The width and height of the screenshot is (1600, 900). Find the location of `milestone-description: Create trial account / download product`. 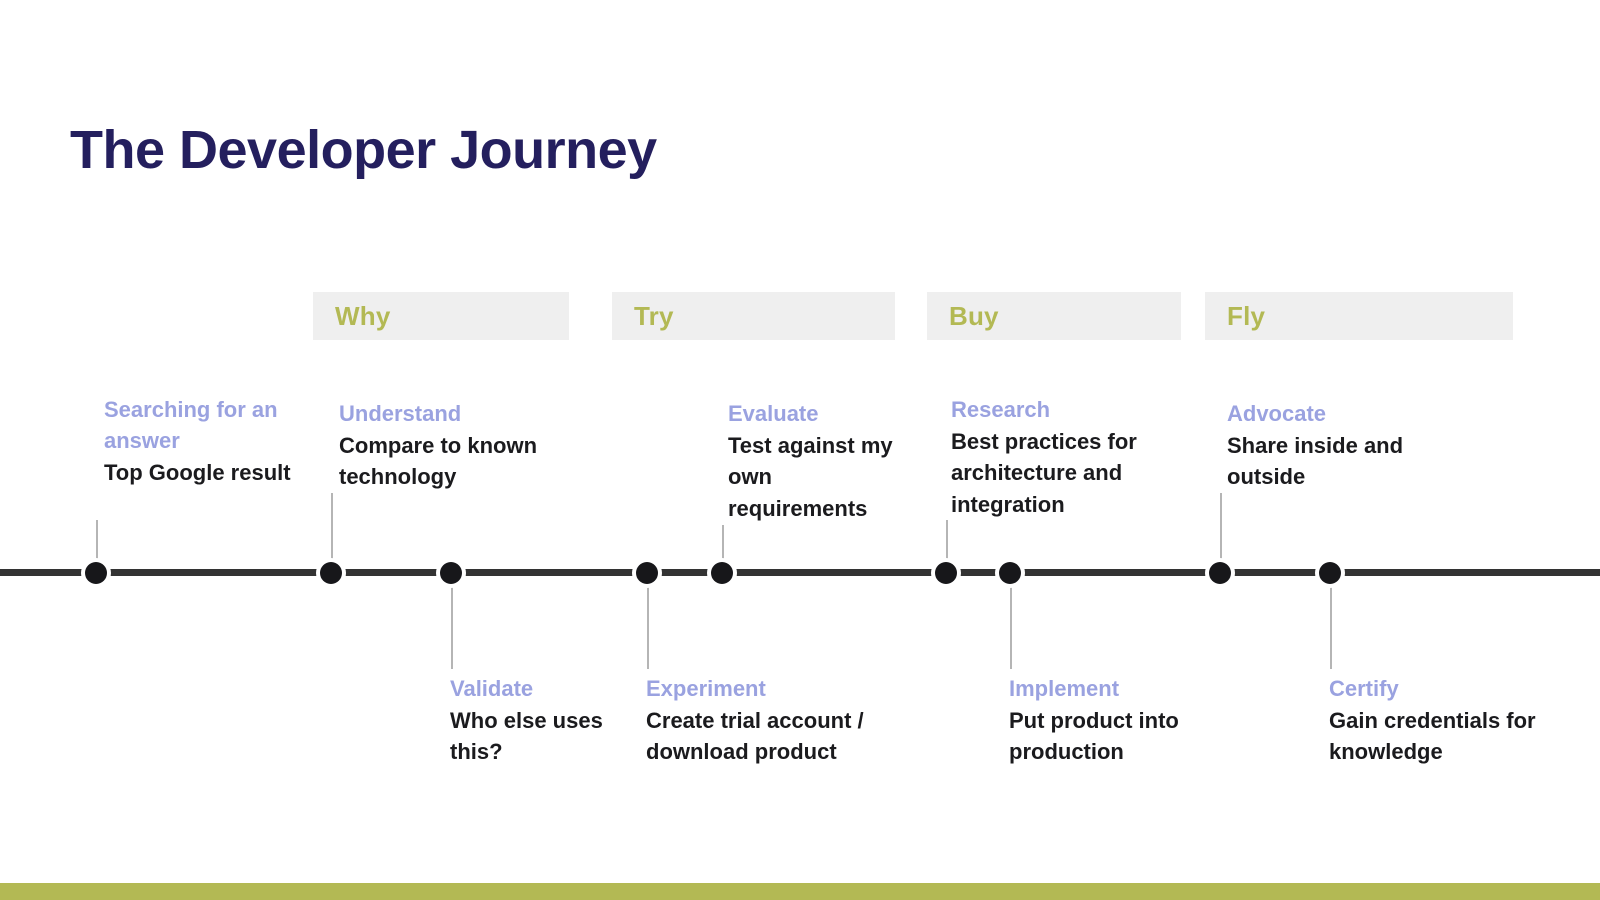

milestone-description: Create trial account / download product is located at coordinates (755, 736).